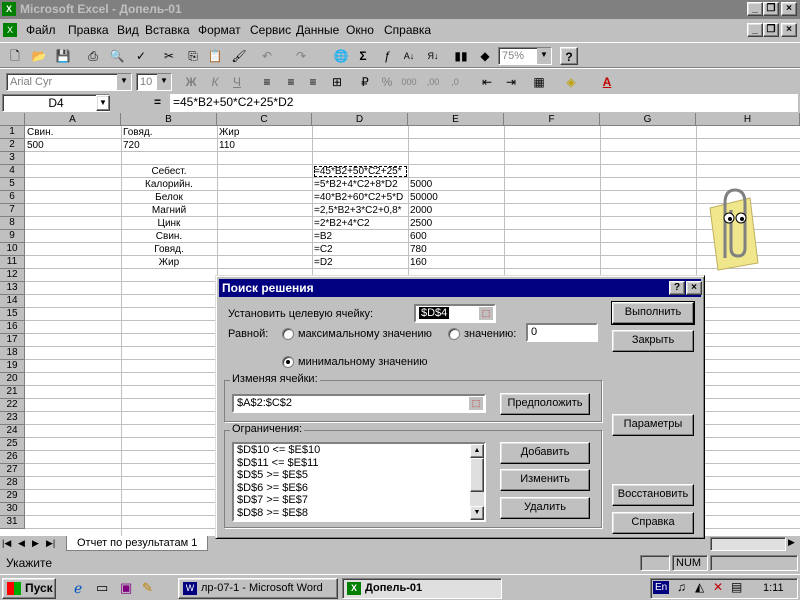  What do you see at coordinates (102, 588) in the screenshot?
I see `desktop-icon: ▭` at bounding box center [102, 588].